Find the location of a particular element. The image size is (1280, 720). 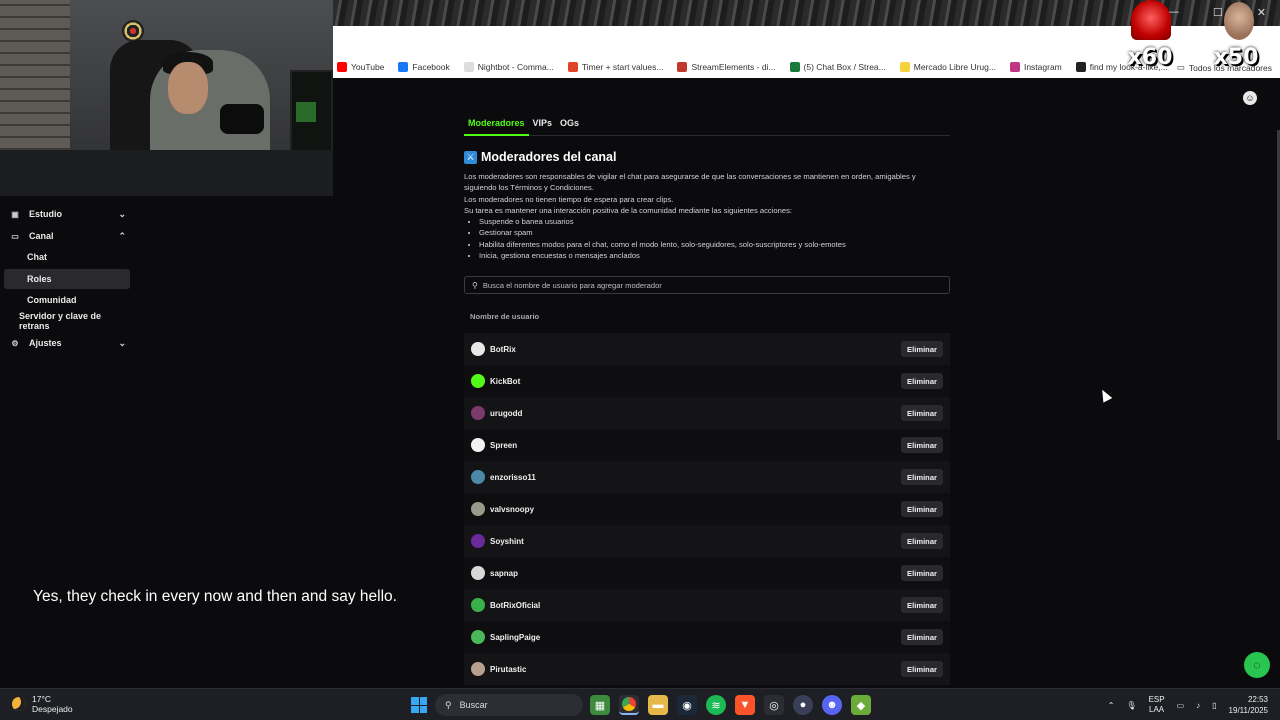

moderator-username: Pirutastic is located at coordinates (508, 669).